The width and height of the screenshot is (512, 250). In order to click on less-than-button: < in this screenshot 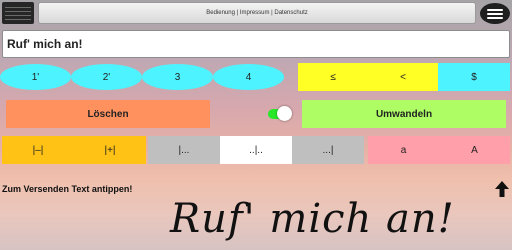, I will do `click(403, 77)`.